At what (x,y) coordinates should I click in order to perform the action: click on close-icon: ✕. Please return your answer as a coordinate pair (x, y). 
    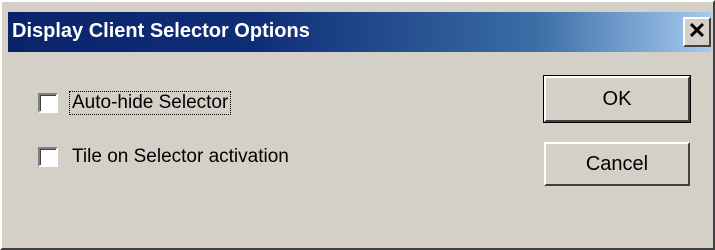
    Looking at the image, I should click on (697, 30).